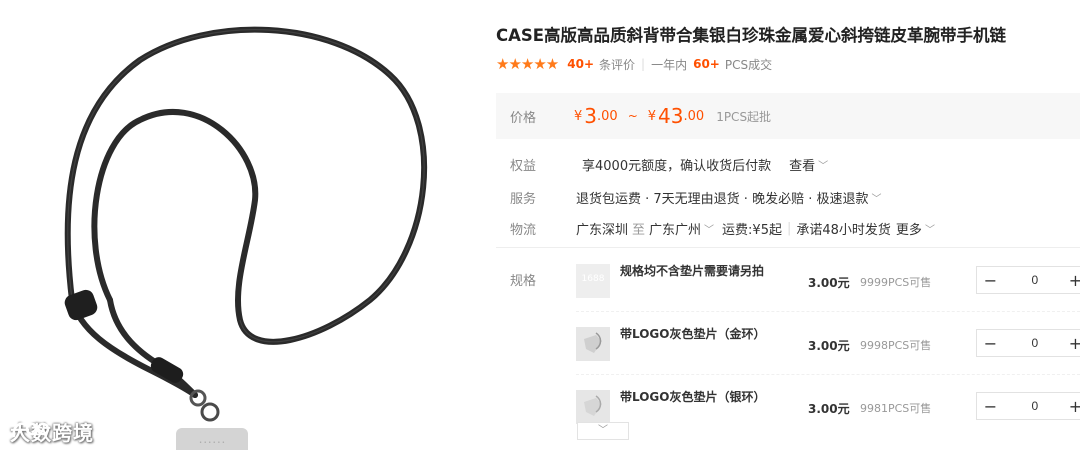  Describe the element at coordinates (896, 282) in the screenshot. I see `spec-stock: 9999PCS可售` at that location.